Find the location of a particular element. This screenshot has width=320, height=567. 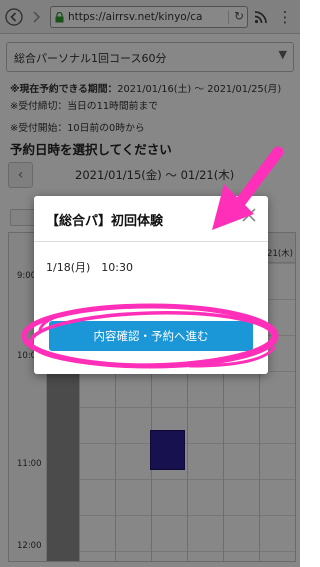

proceed-to-reservation-button: 内容確認・予約へ進む is located at coordinates (151, 336).